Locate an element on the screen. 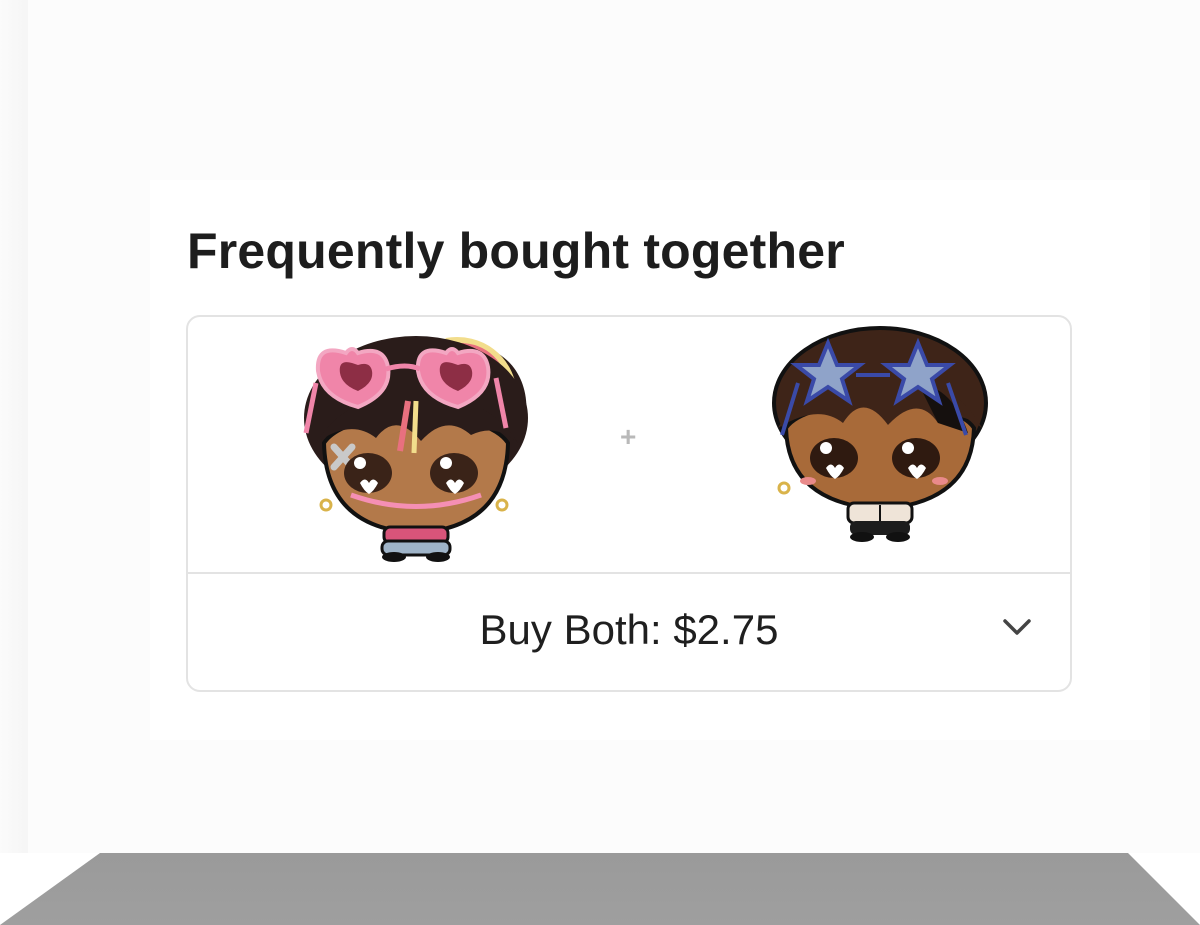 Image resolution: width=1200 pixels, height=925 pixels. buy-both-button: Buy Both: $2.75 is located at coordinates (629, 632).